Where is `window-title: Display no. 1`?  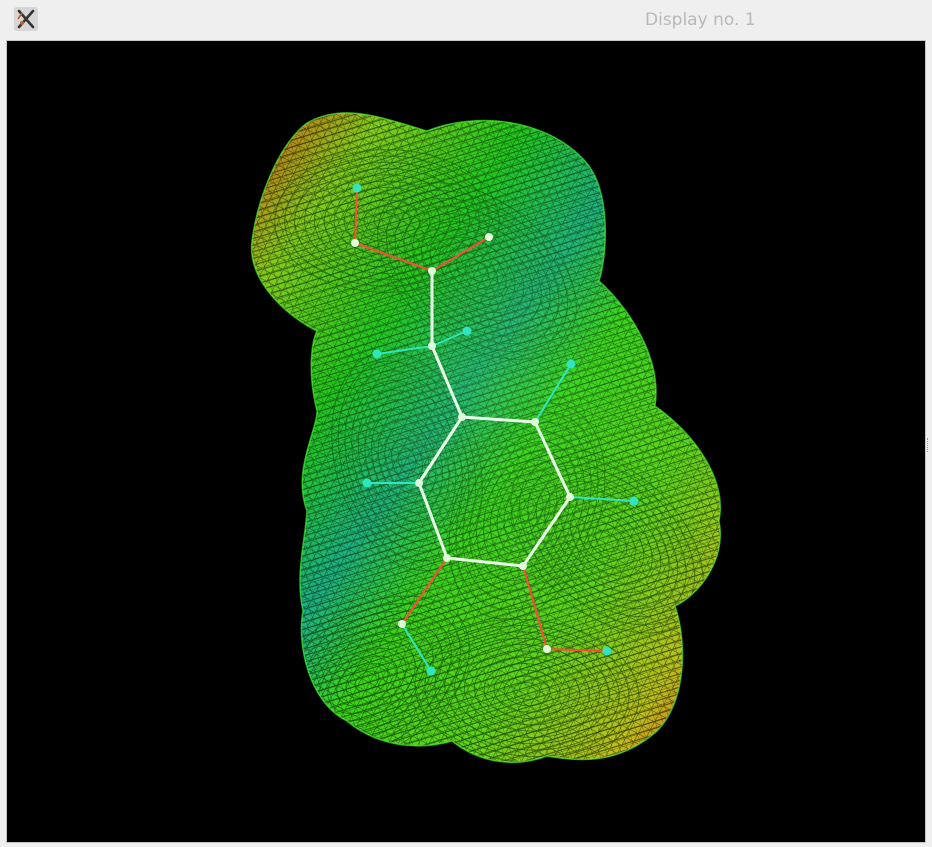
window-title: Display no. 1 is located at coordinates (700, 20).